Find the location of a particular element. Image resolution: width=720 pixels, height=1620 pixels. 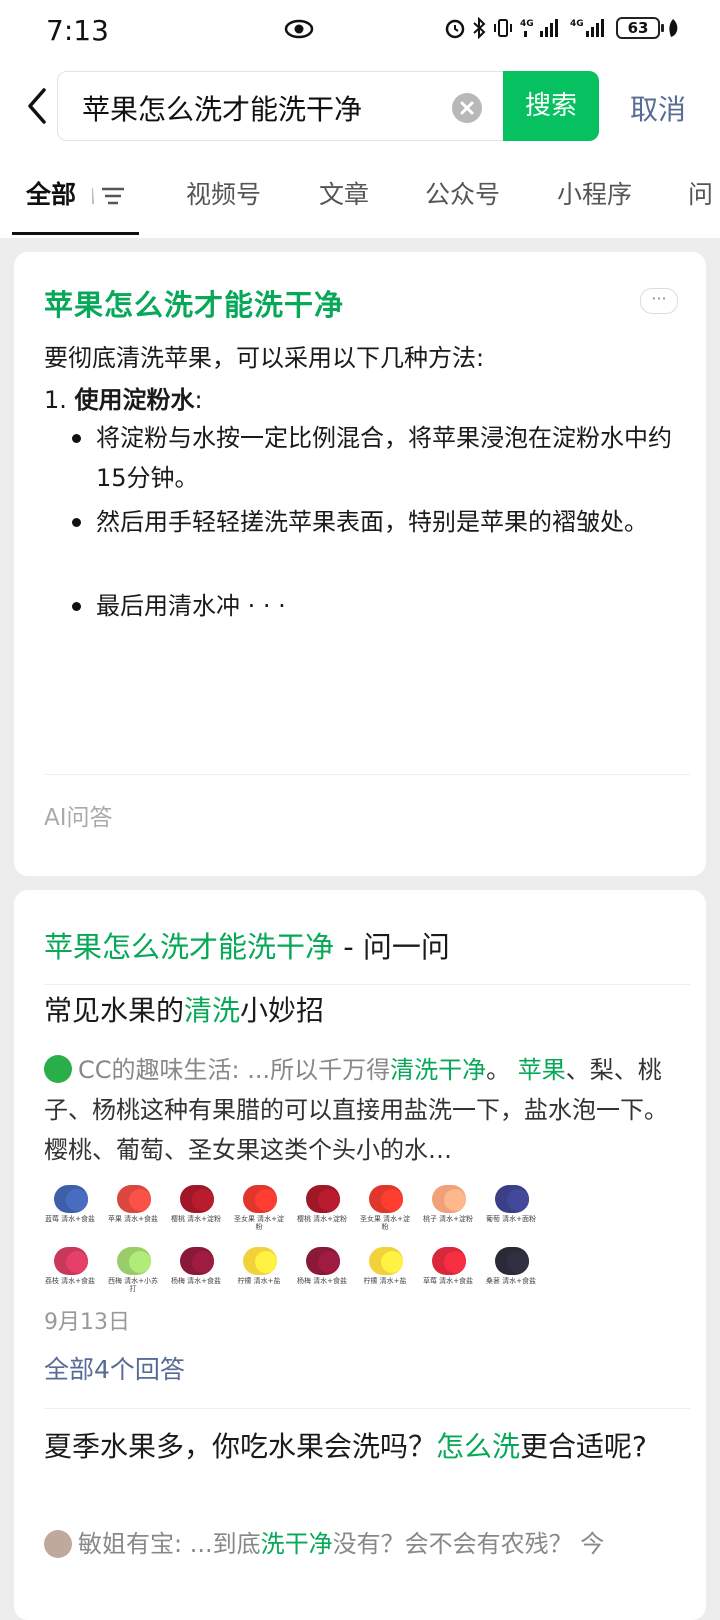

q1-title-a: 常见水果的 is located at coordinates (114, 1010).